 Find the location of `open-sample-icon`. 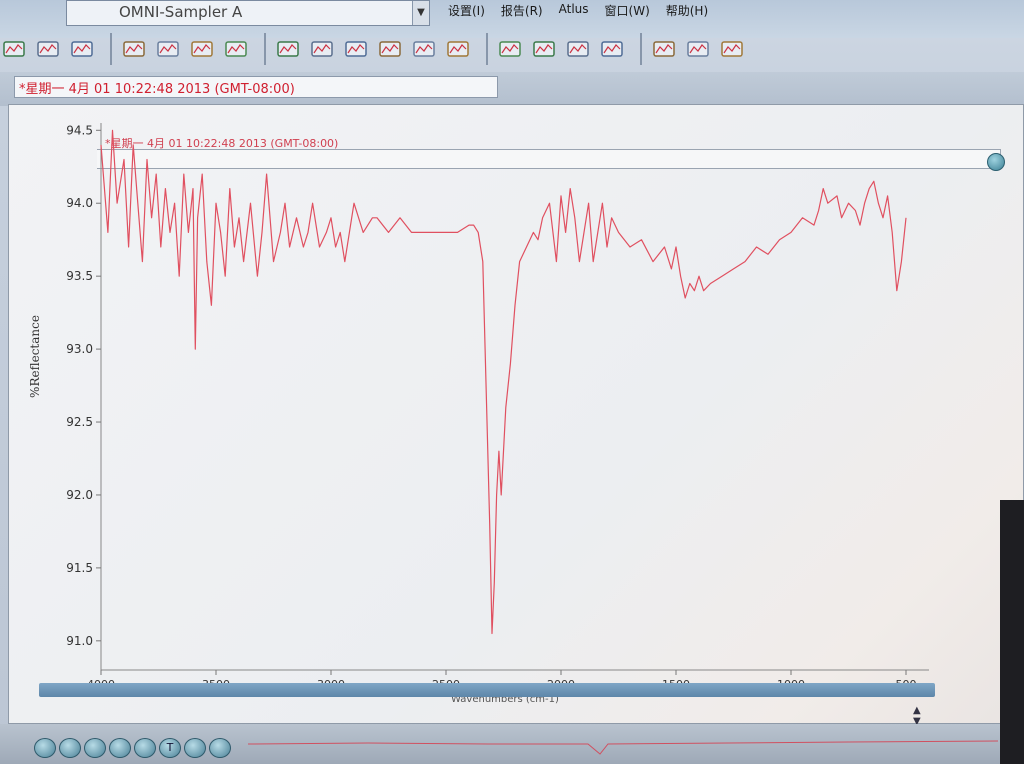

open-sample-icon is located at coordinates (14, 49).